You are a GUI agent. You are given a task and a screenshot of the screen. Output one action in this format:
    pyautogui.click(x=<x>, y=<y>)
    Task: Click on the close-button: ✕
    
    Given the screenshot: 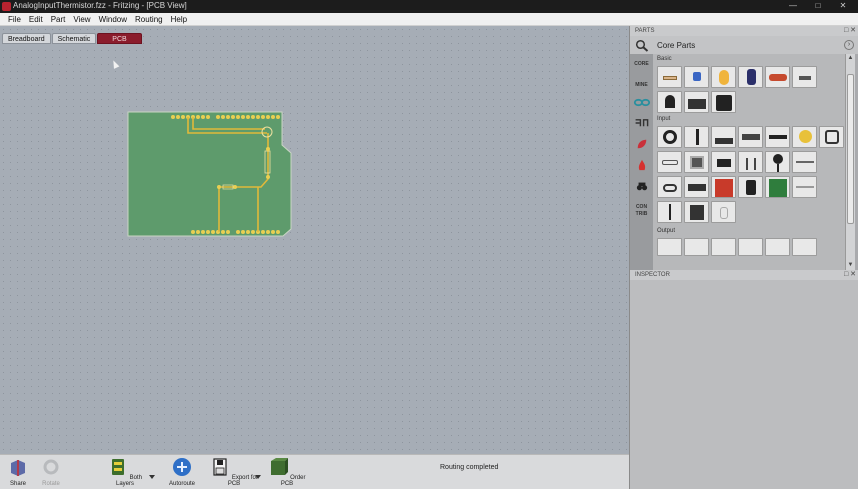 What is the action you would take?
    pyautogui.click(x=843, y=6)
    